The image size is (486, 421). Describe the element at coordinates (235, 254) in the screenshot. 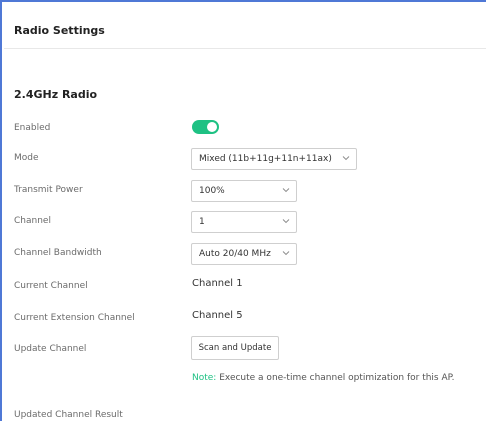

I see `channel-bandwidth-select-value: Auto 20/40 MHz` at that location.